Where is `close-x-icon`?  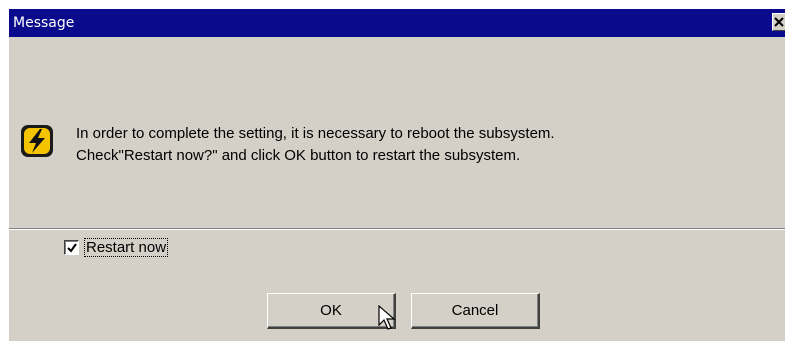 close-x-icon is located at coordinates (779, 22).